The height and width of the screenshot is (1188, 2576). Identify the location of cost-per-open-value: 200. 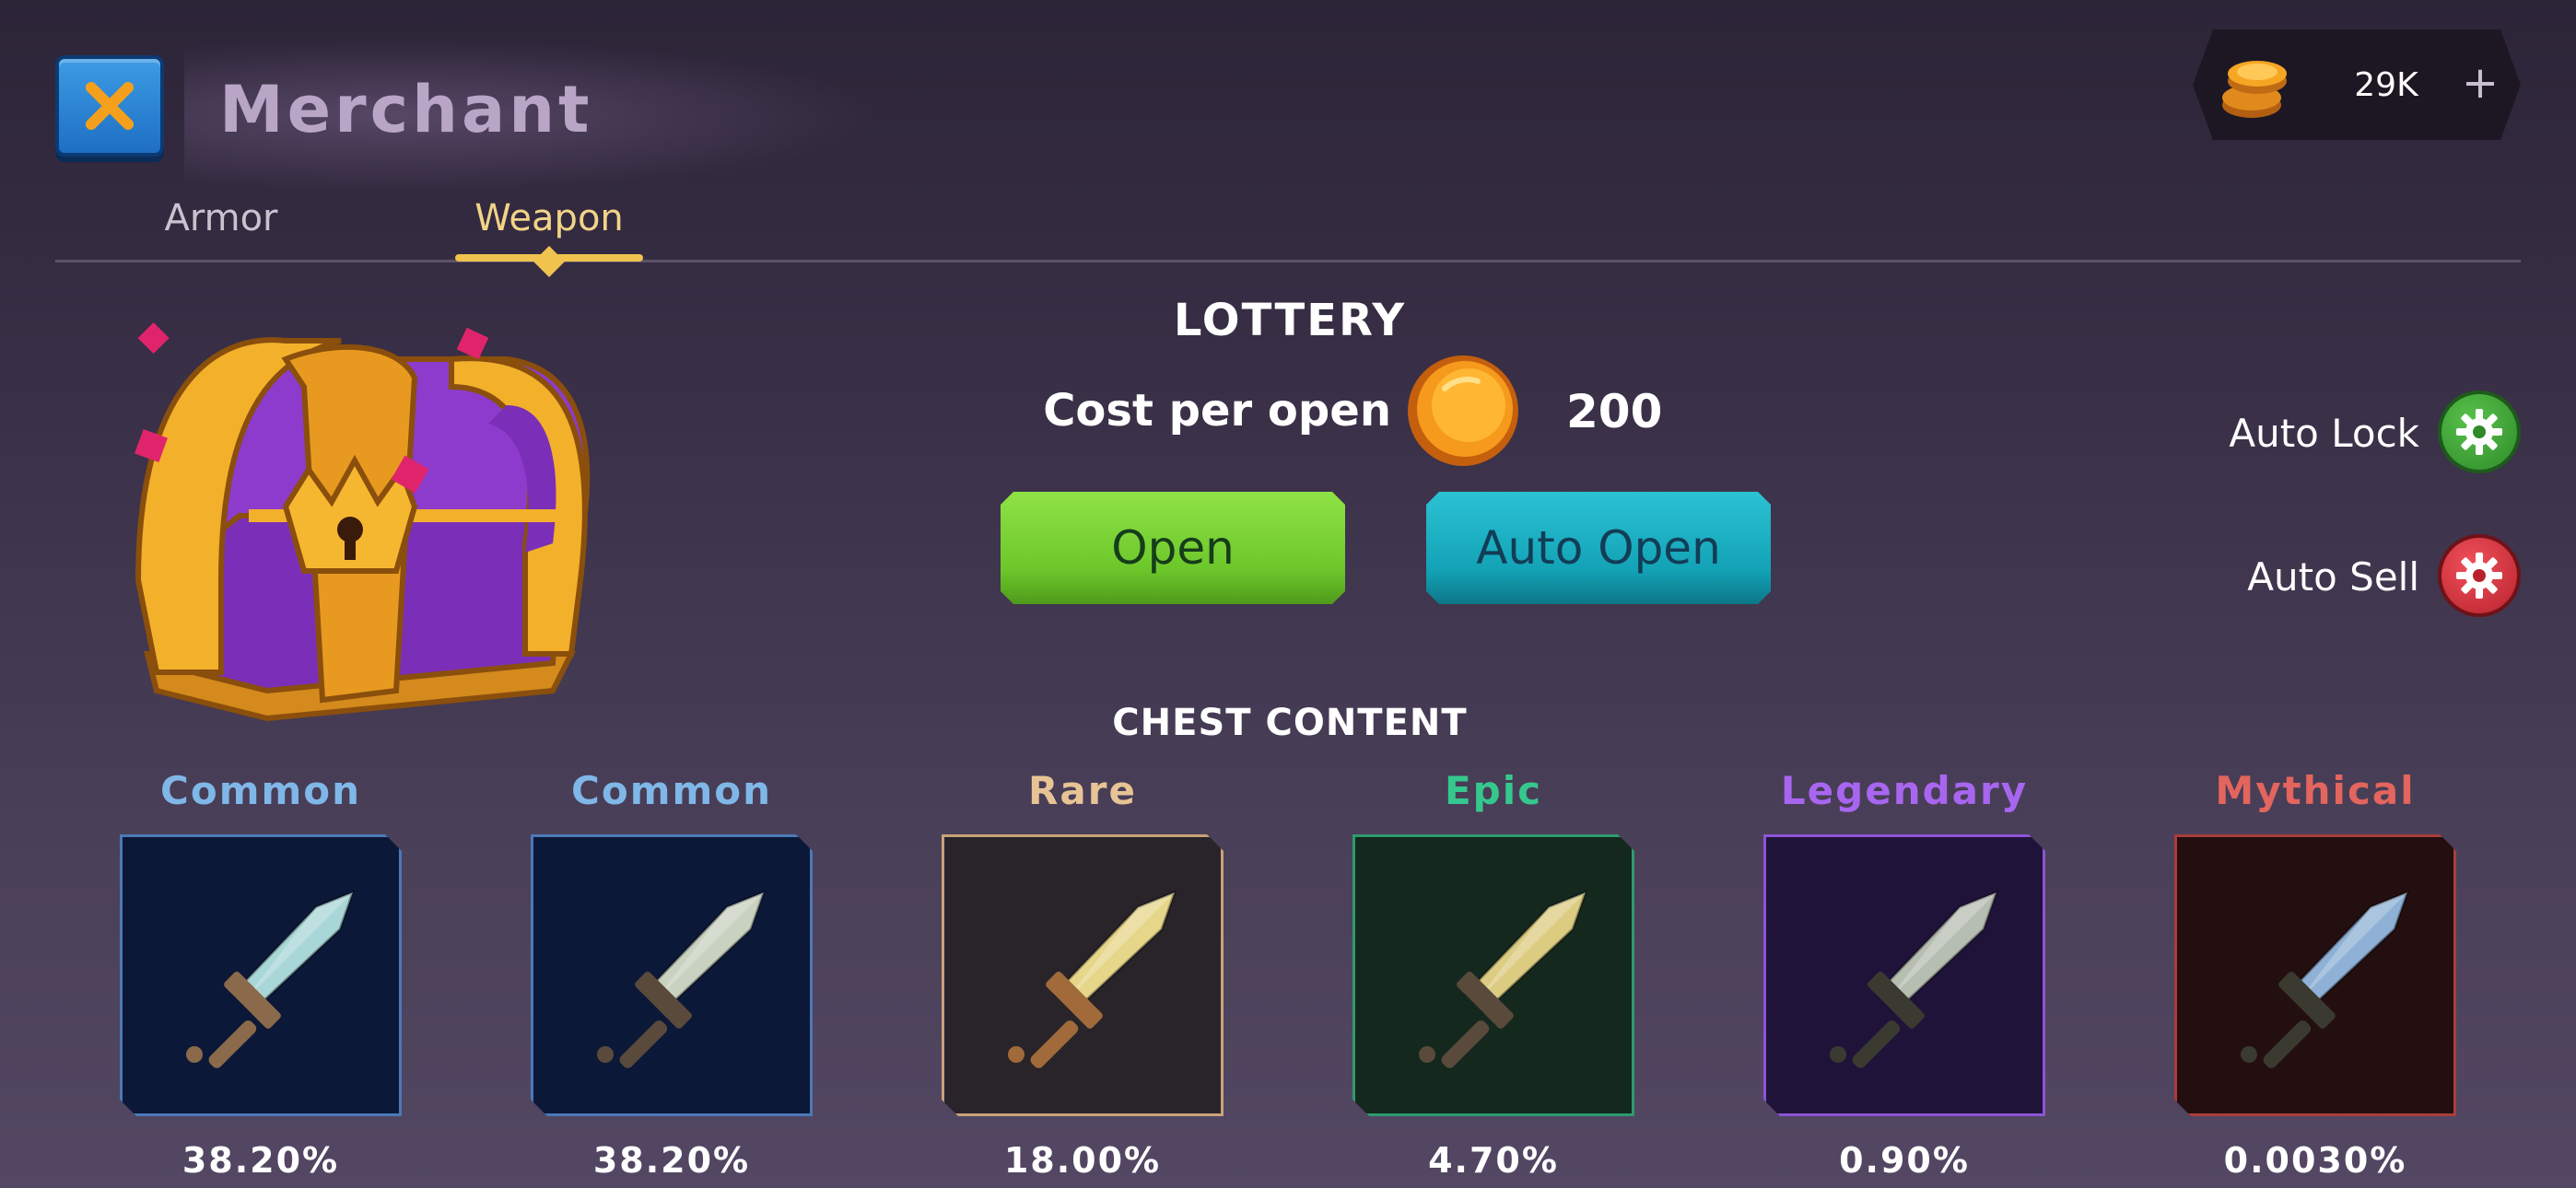
(1615, 411).